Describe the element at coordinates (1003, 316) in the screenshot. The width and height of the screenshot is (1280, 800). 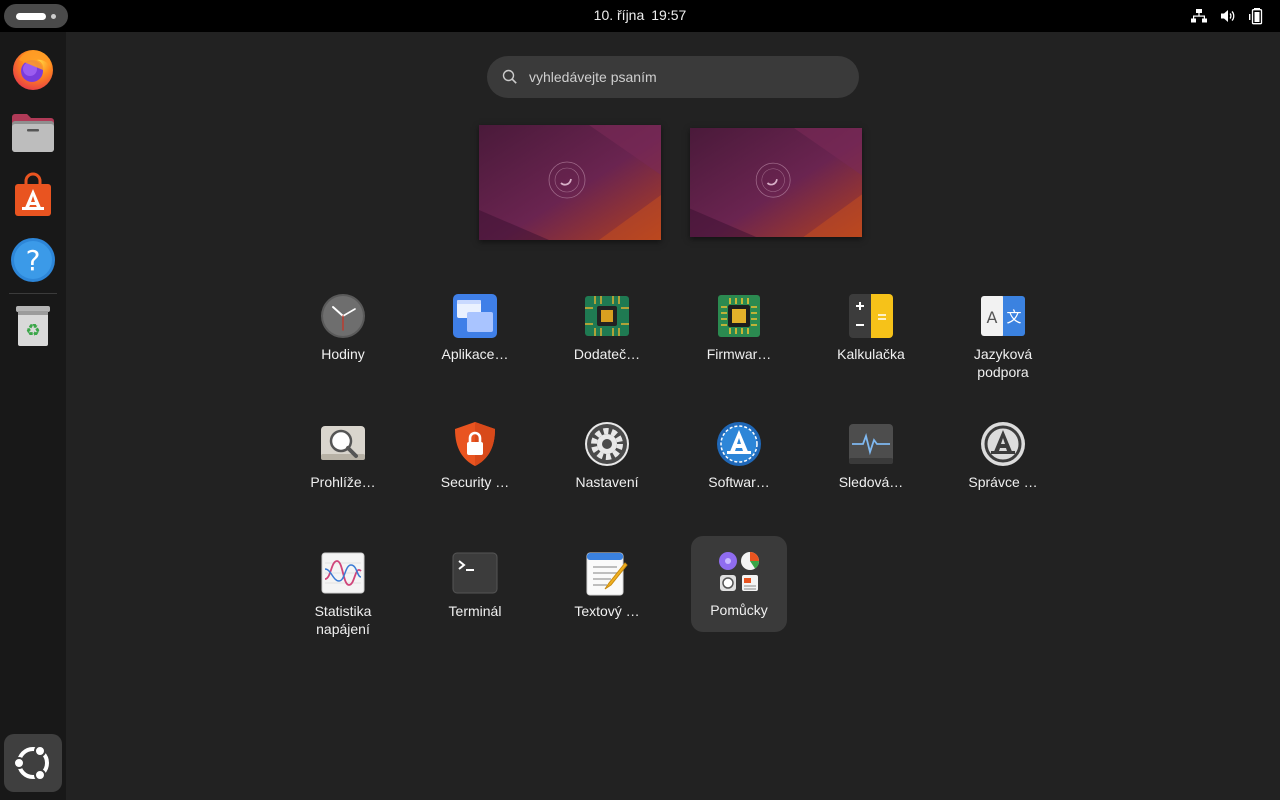
I see `language-icon: A 文` at that location.